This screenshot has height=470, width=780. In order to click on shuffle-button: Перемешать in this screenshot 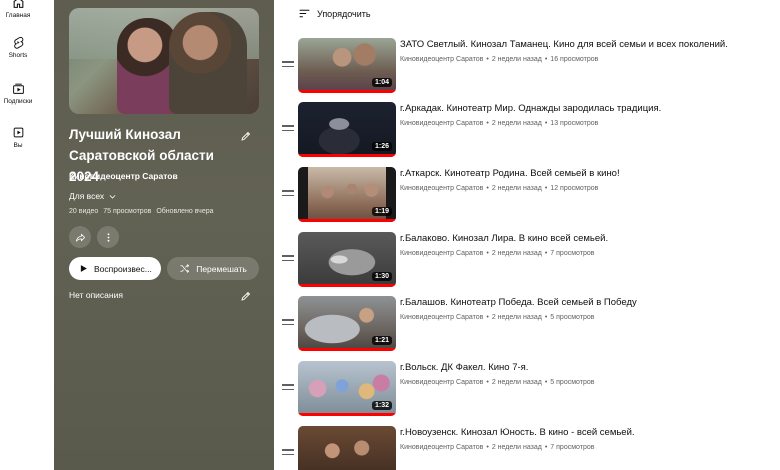, I will do `click(213, 268)`.